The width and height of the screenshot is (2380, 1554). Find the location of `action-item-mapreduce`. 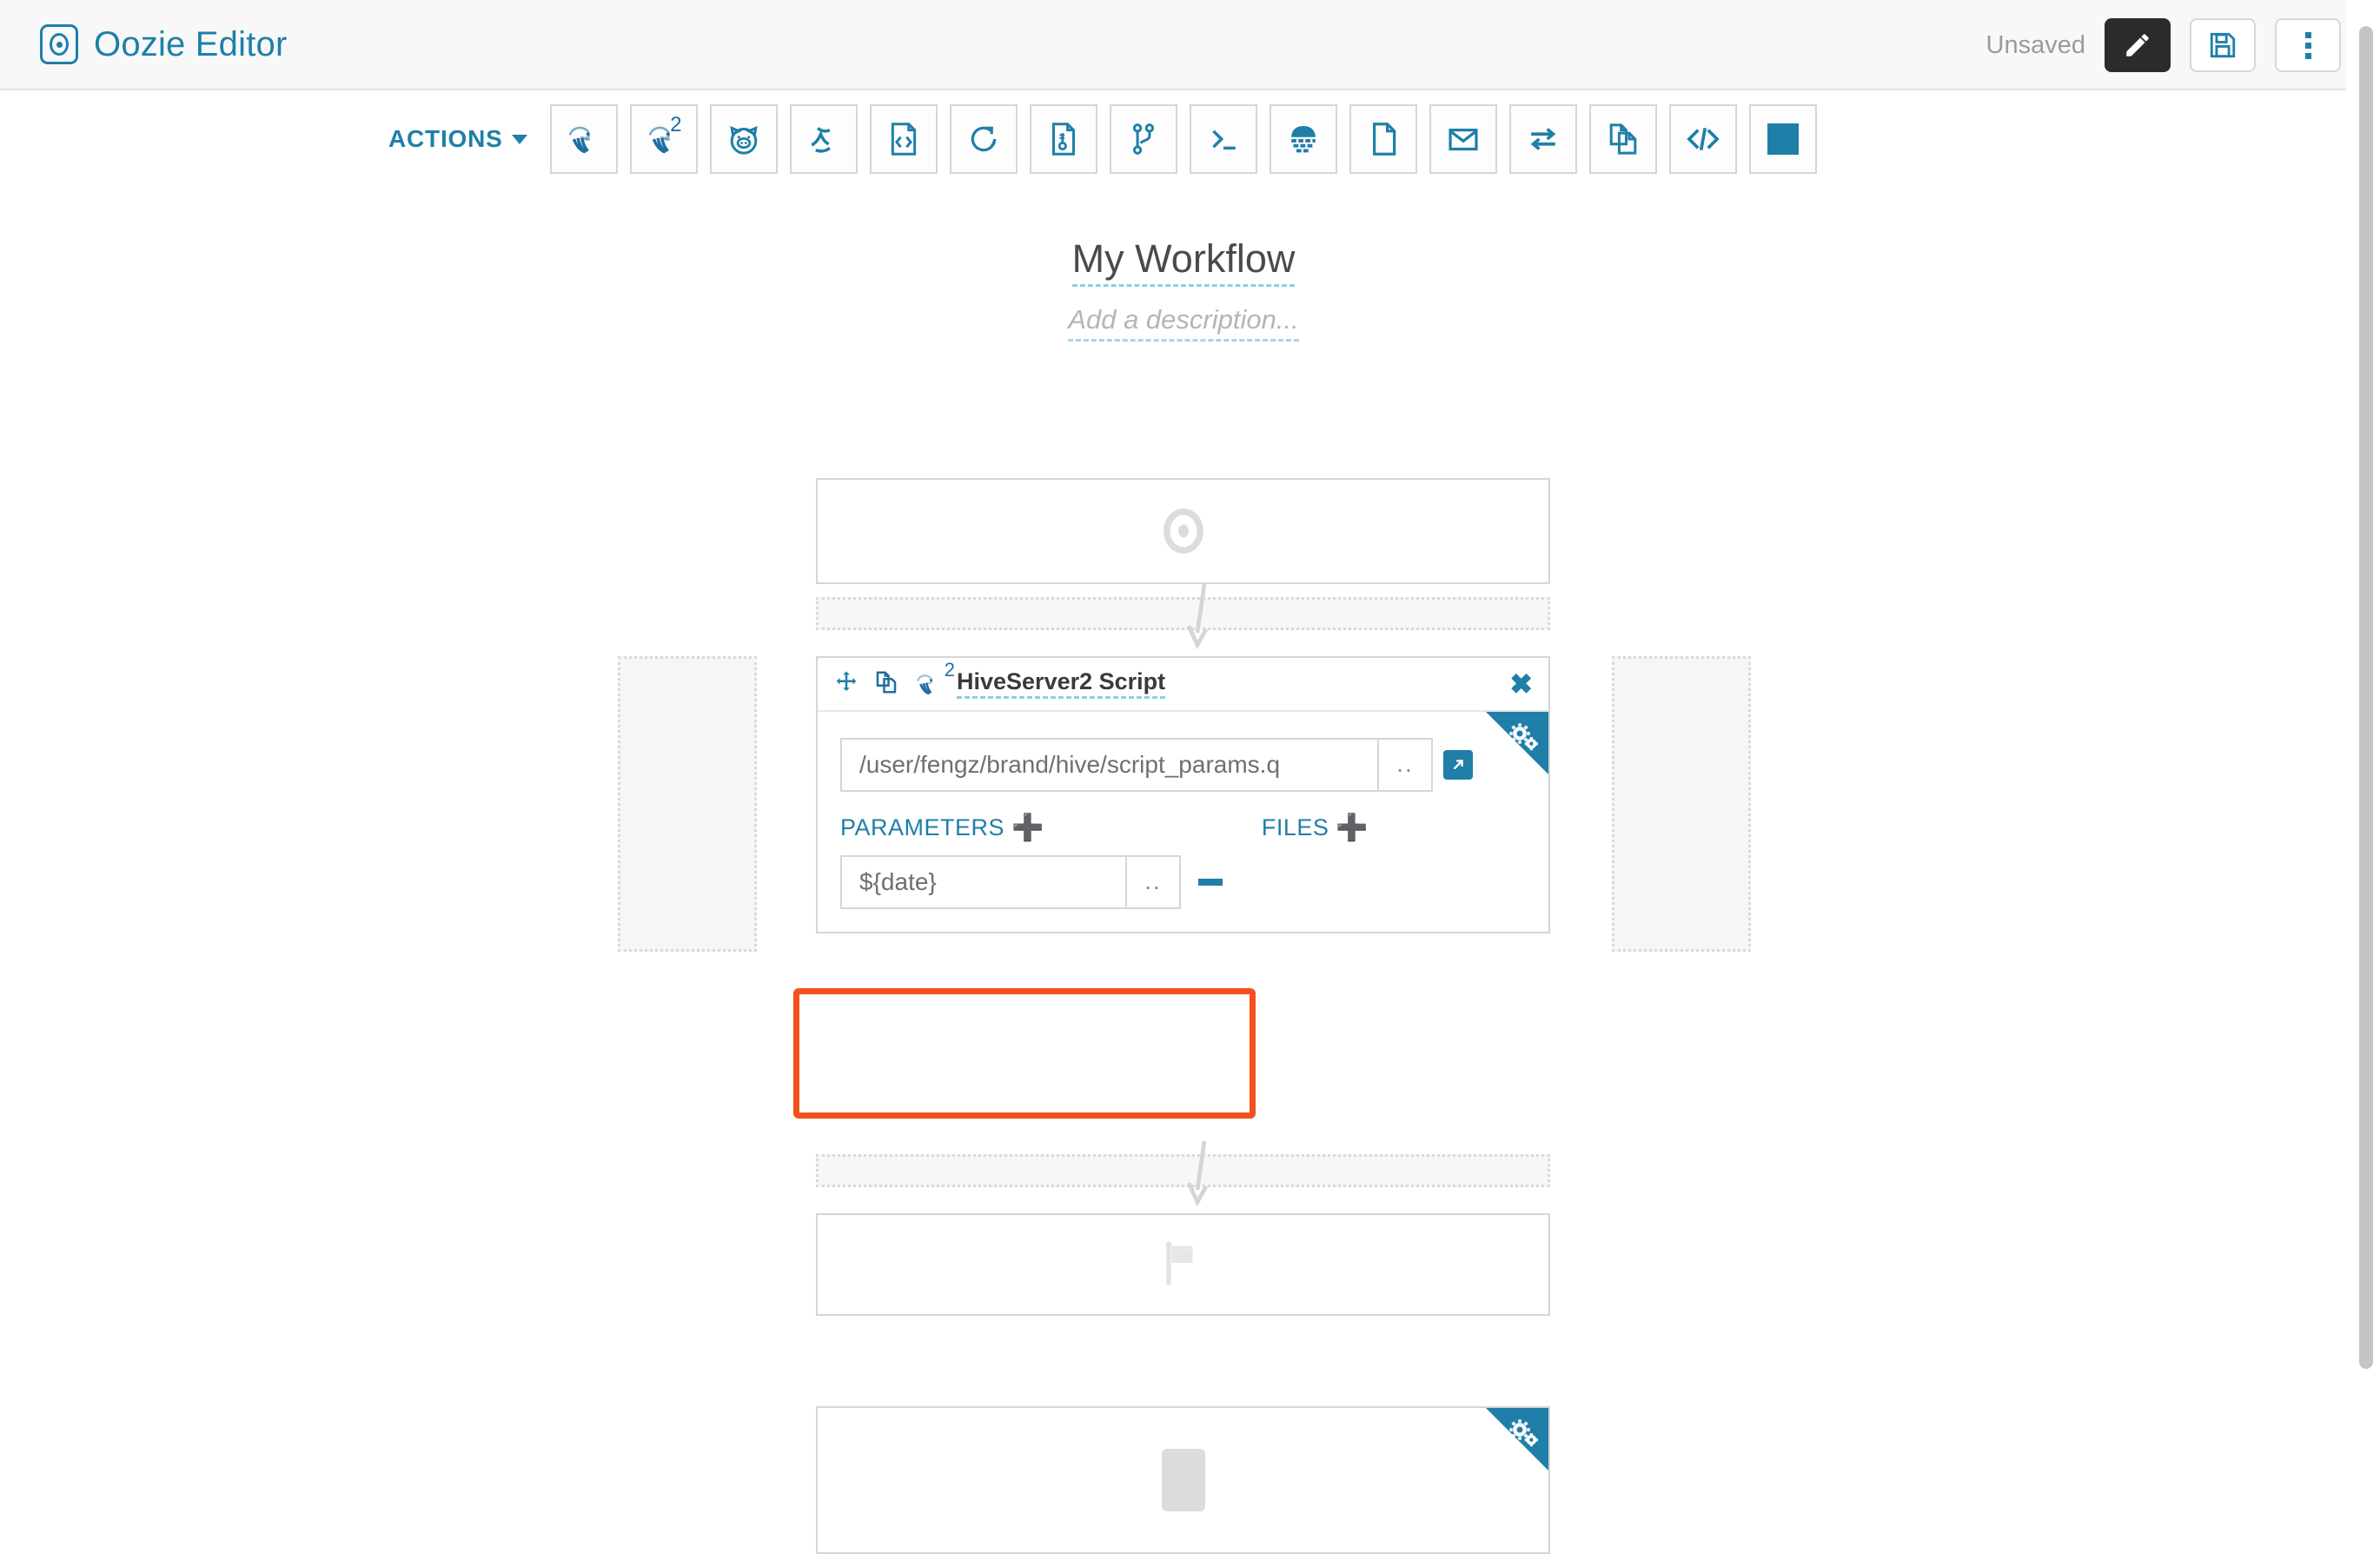

action-item-mapreduce is located at coordinates (1063, 139).